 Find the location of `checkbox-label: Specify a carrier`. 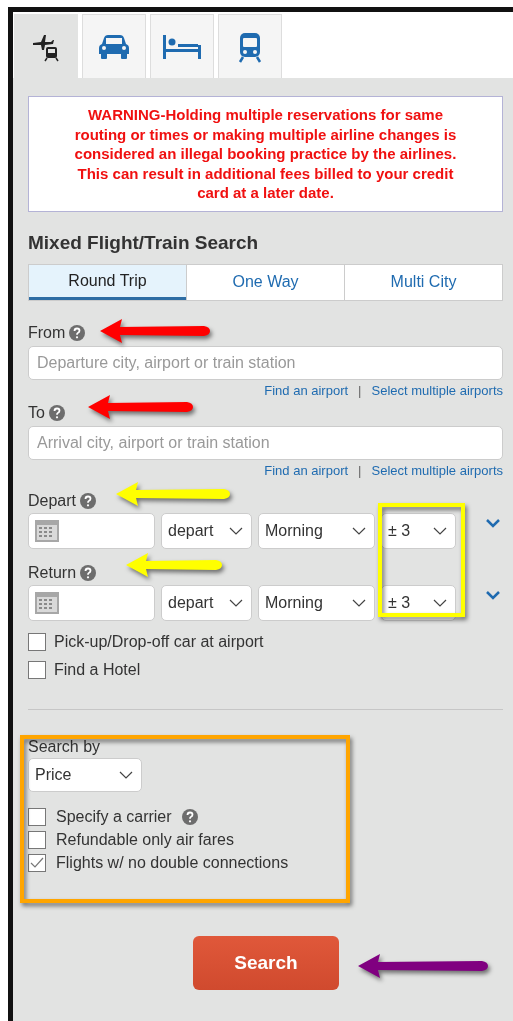

checkbox-label: Specify a carrier is located at coordinates (114, 816).